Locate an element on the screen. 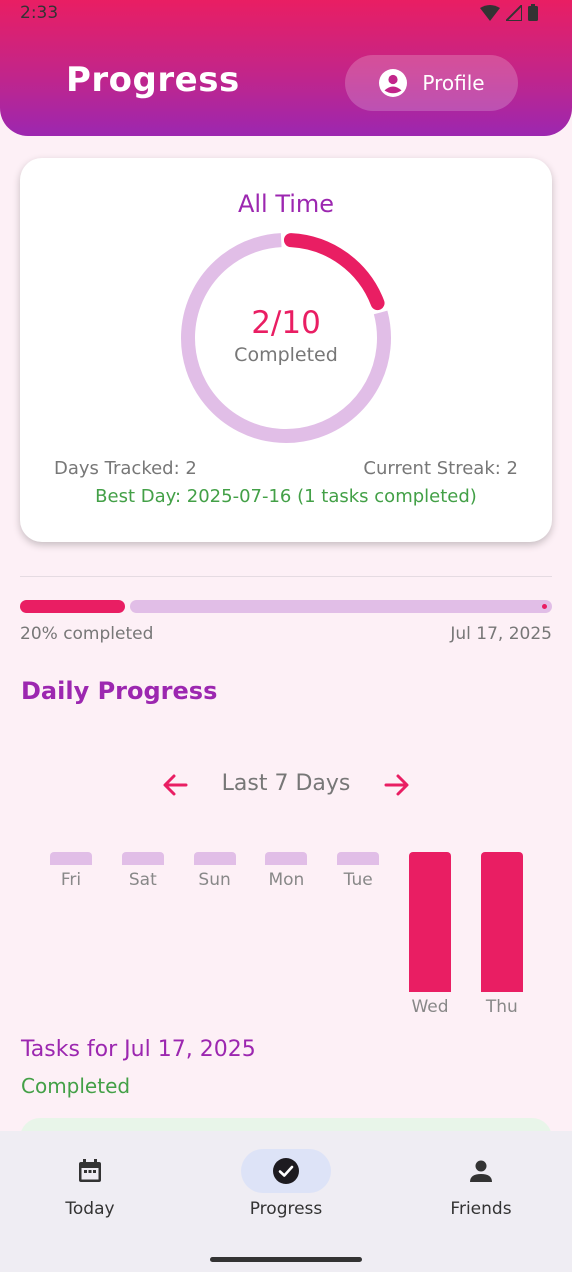 Image resolution: width=572 pixels, height=1272 pixels. card-title: All Time is located at coordinates (286, 204).